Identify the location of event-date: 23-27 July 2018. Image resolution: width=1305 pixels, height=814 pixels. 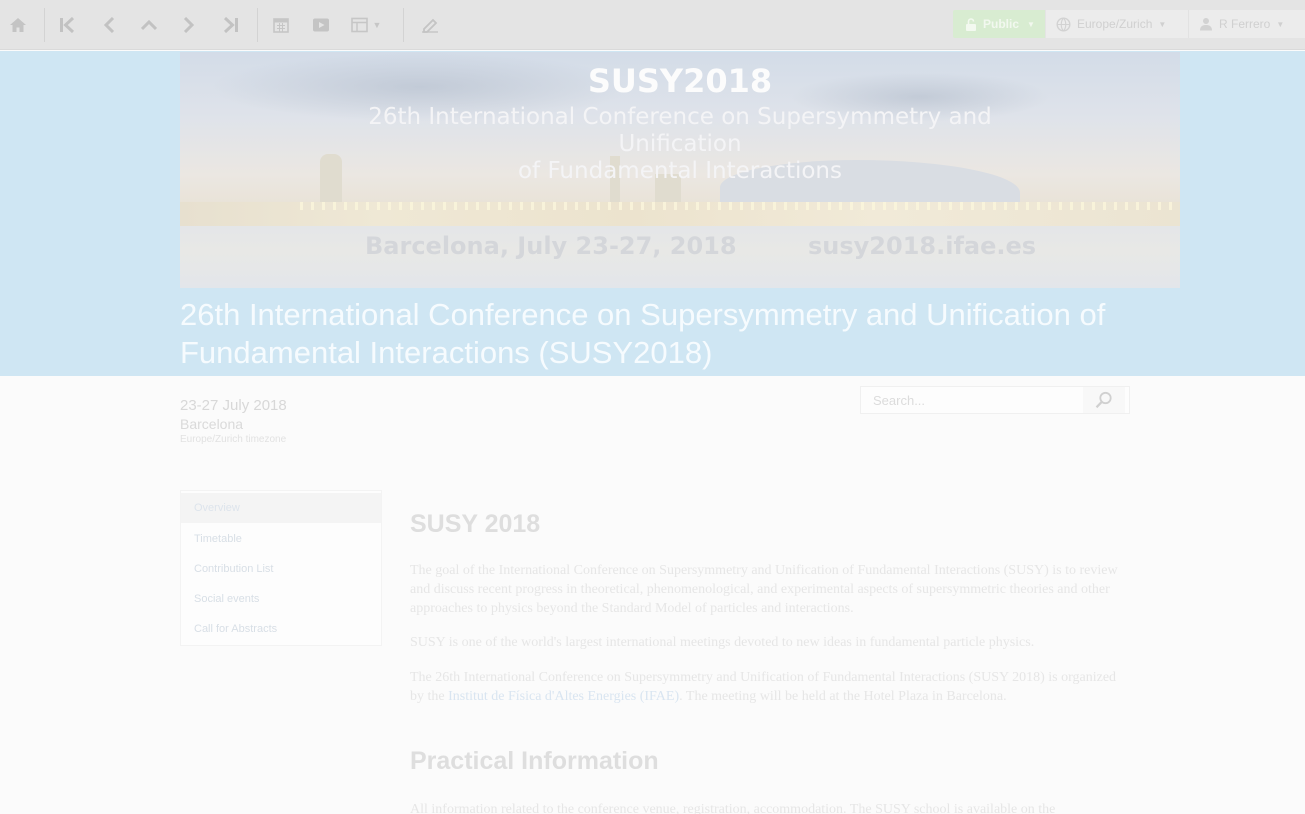
(233, 405).